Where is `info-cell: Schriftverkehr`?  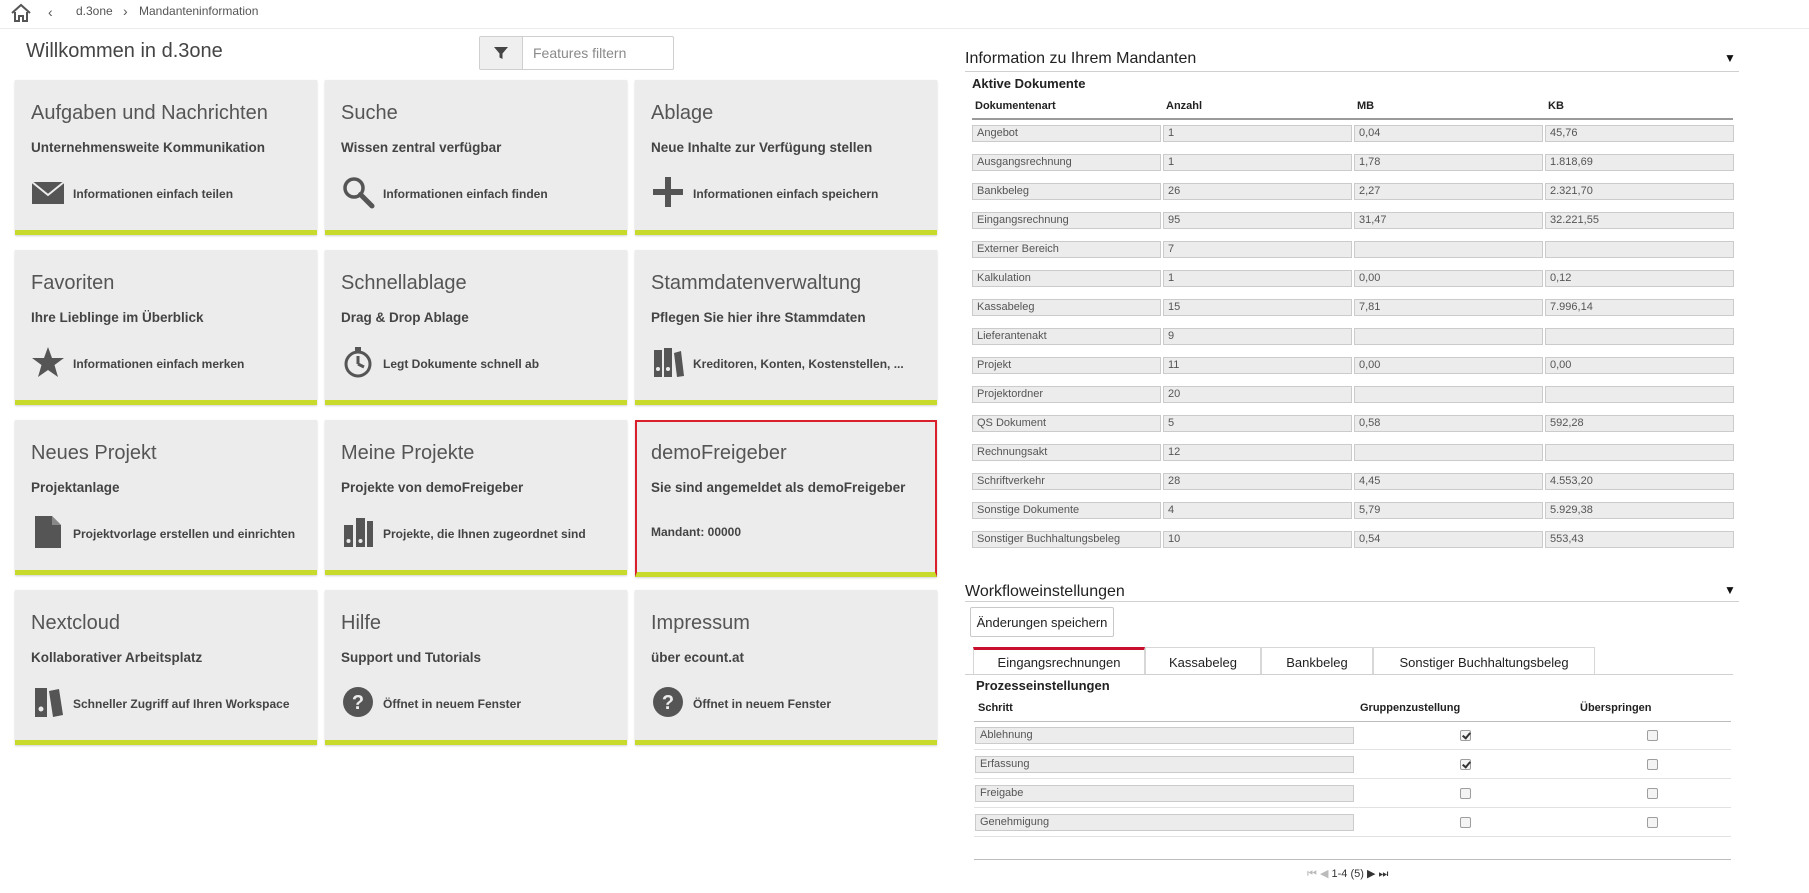
info-cell: Schriftverkehr is located at coordinates (1066, 481).